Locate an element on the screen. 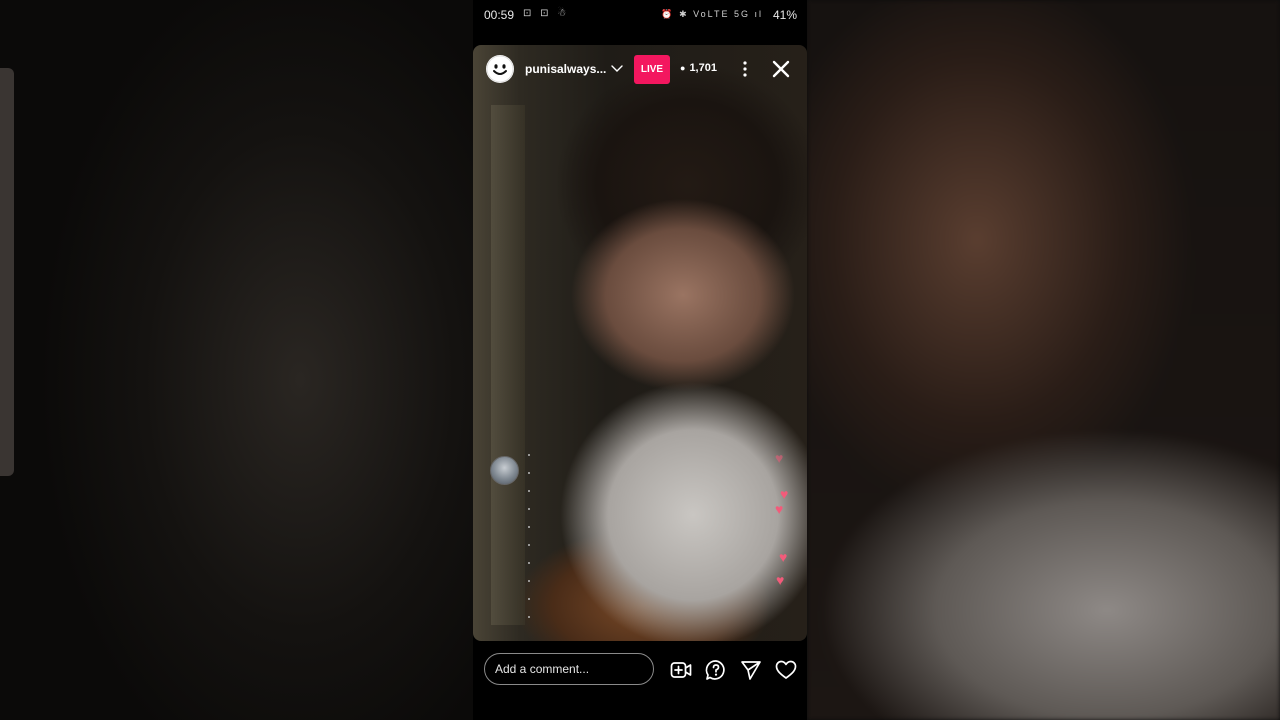 This screenshot has height=720, width=1280. battery-level: 41% is located at coordinates (784, 15).